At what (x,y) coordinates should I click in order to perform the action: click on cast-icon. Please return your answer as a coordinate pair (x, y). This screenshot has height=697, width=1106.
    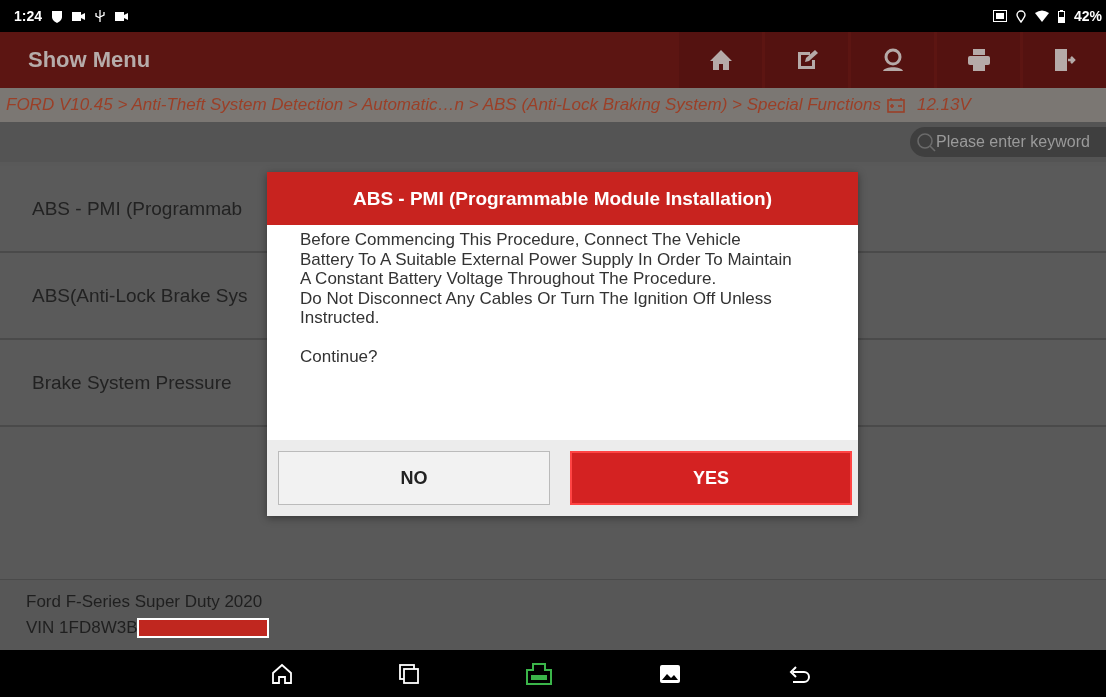
    Looking at the image, I should click on (999, 16).